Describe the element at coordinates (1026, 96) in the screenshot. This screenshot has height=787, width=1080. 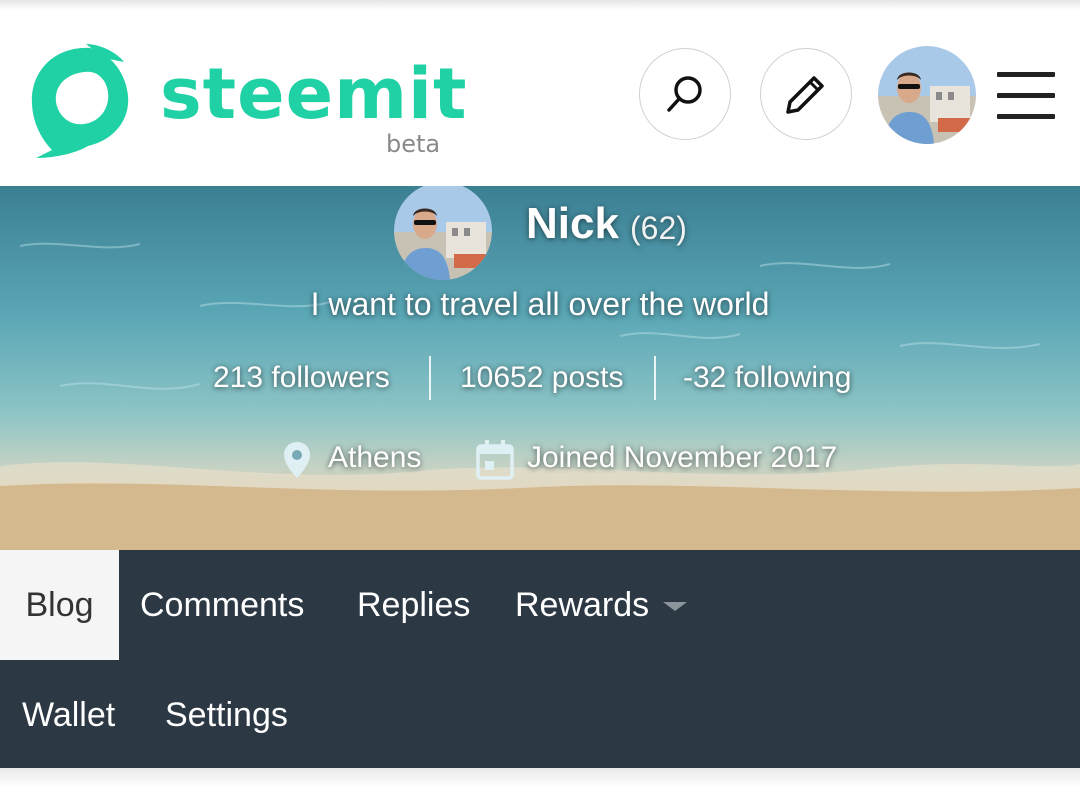
I see `menu-button` at that location.